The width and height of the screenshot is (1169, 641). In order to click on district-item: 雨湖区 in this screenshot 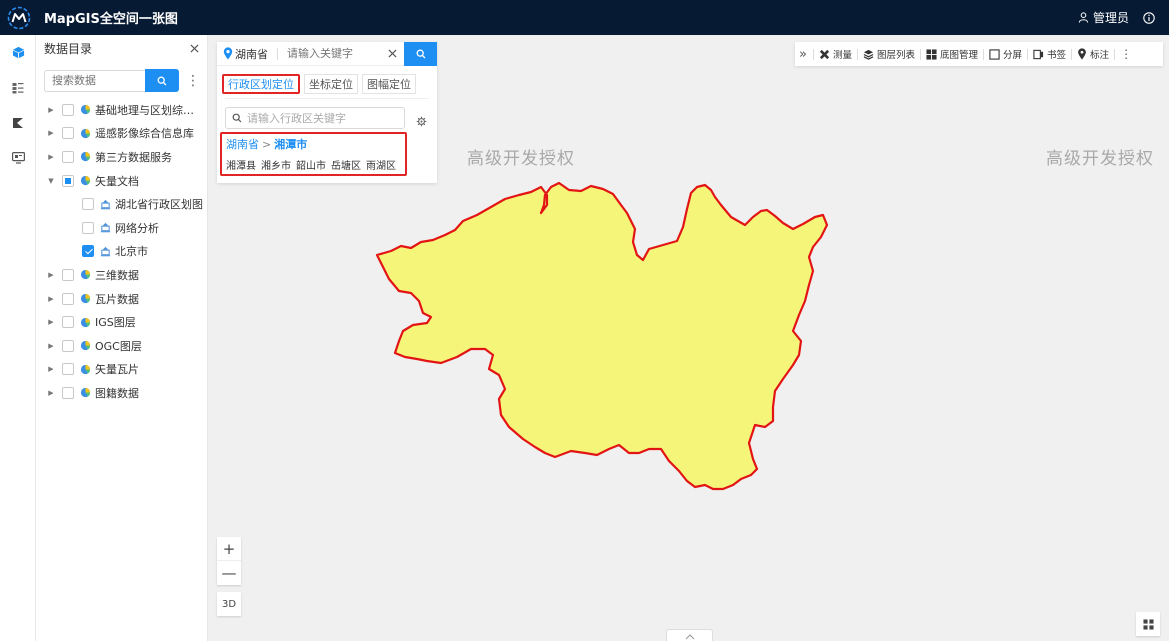, I will do `click(381, 164)`.